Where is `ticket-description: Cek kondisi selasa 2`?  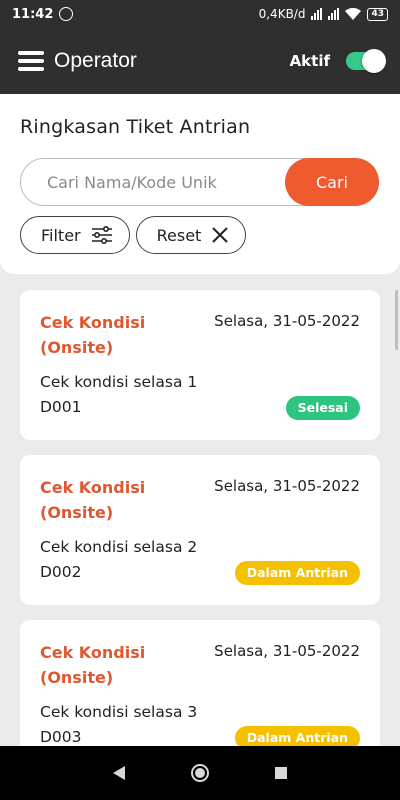 ticket-description: Cek kondisi selasa 2 is located at coordinates (119, 547).